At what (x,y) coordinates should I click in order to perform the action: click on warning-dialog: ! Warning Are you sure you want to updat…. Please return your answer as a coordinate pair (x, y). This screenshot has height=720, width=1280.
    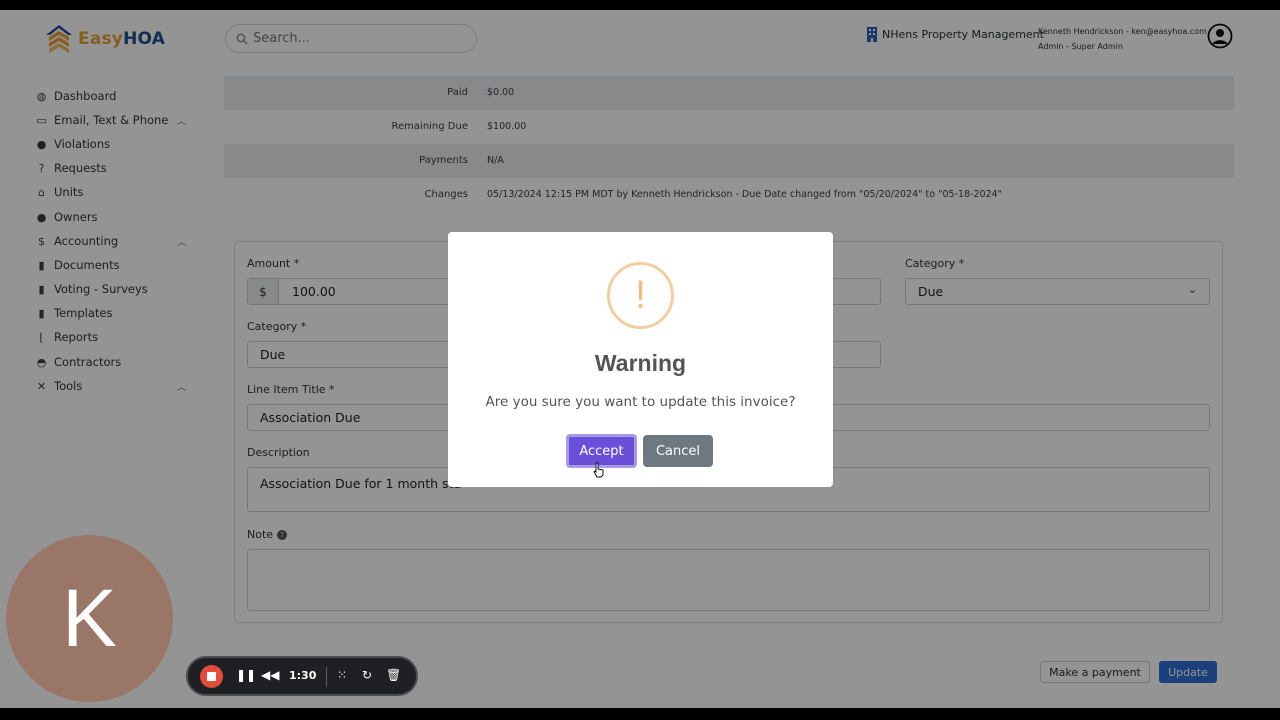
    Looking at the image, I should click on (640, 359).